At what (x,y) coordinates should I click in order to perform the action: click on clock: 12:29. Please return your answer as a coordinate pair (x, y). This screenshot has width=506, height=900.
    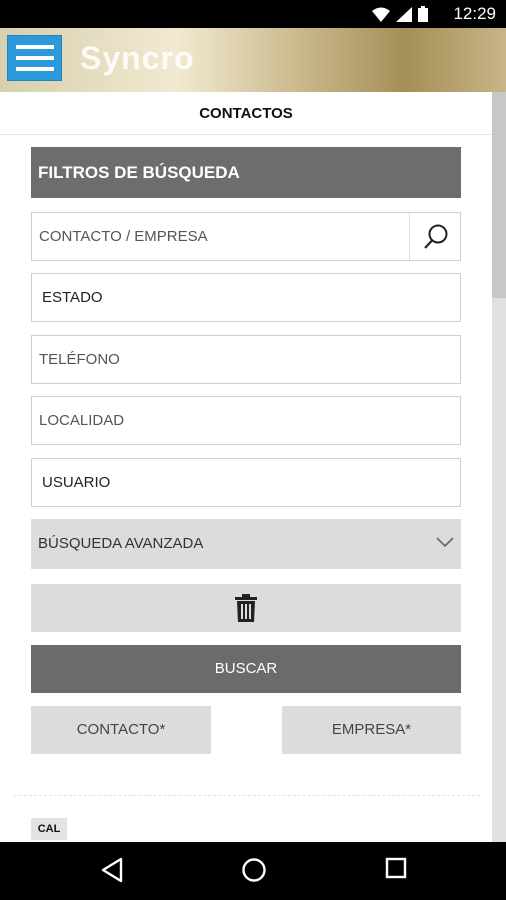
    Looking at the image, I should click on (474, 13).